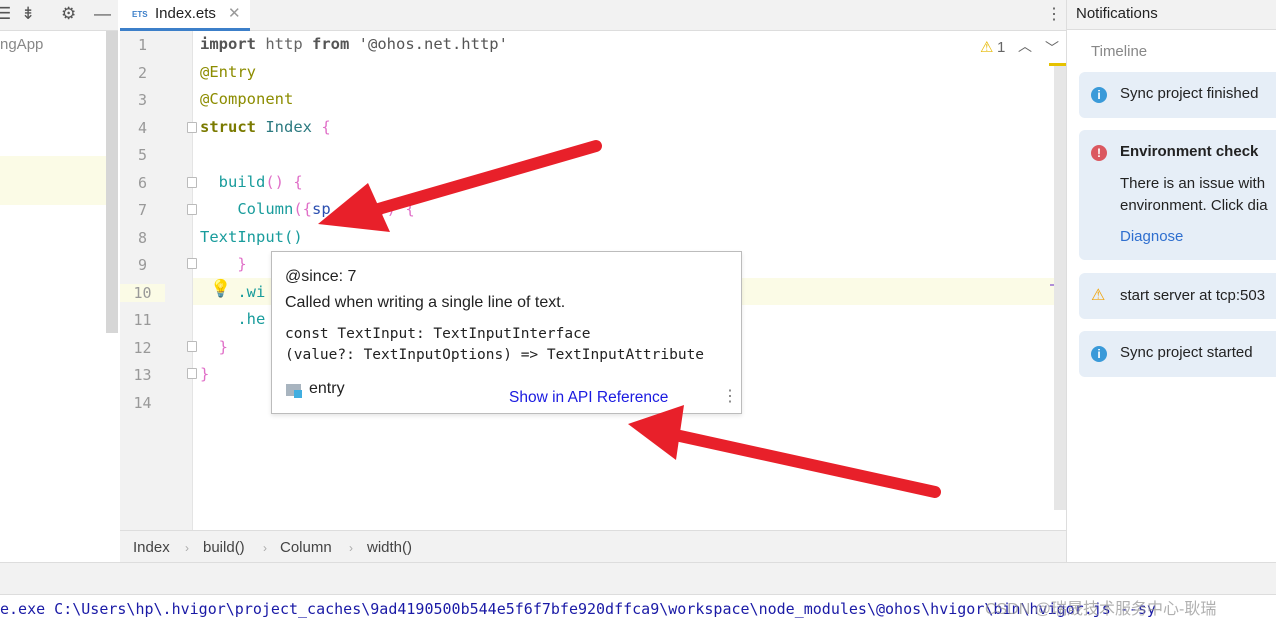  I want to click on notifications-title: Notifications, so click(1117, 13).